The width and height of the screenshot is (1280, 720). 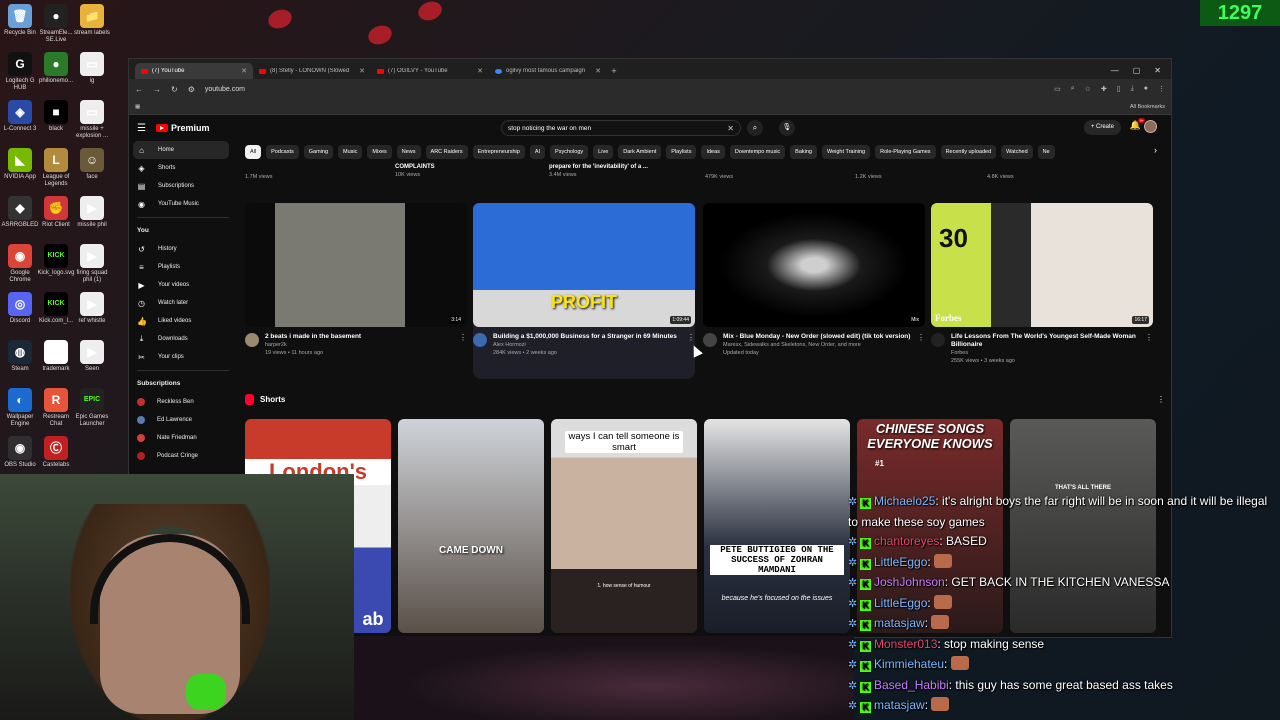 What do you see at coordinates (183, 267) in the screenshot?
I see `sidebar-item: ≡ Playlists` at bounding box center [183, 267].